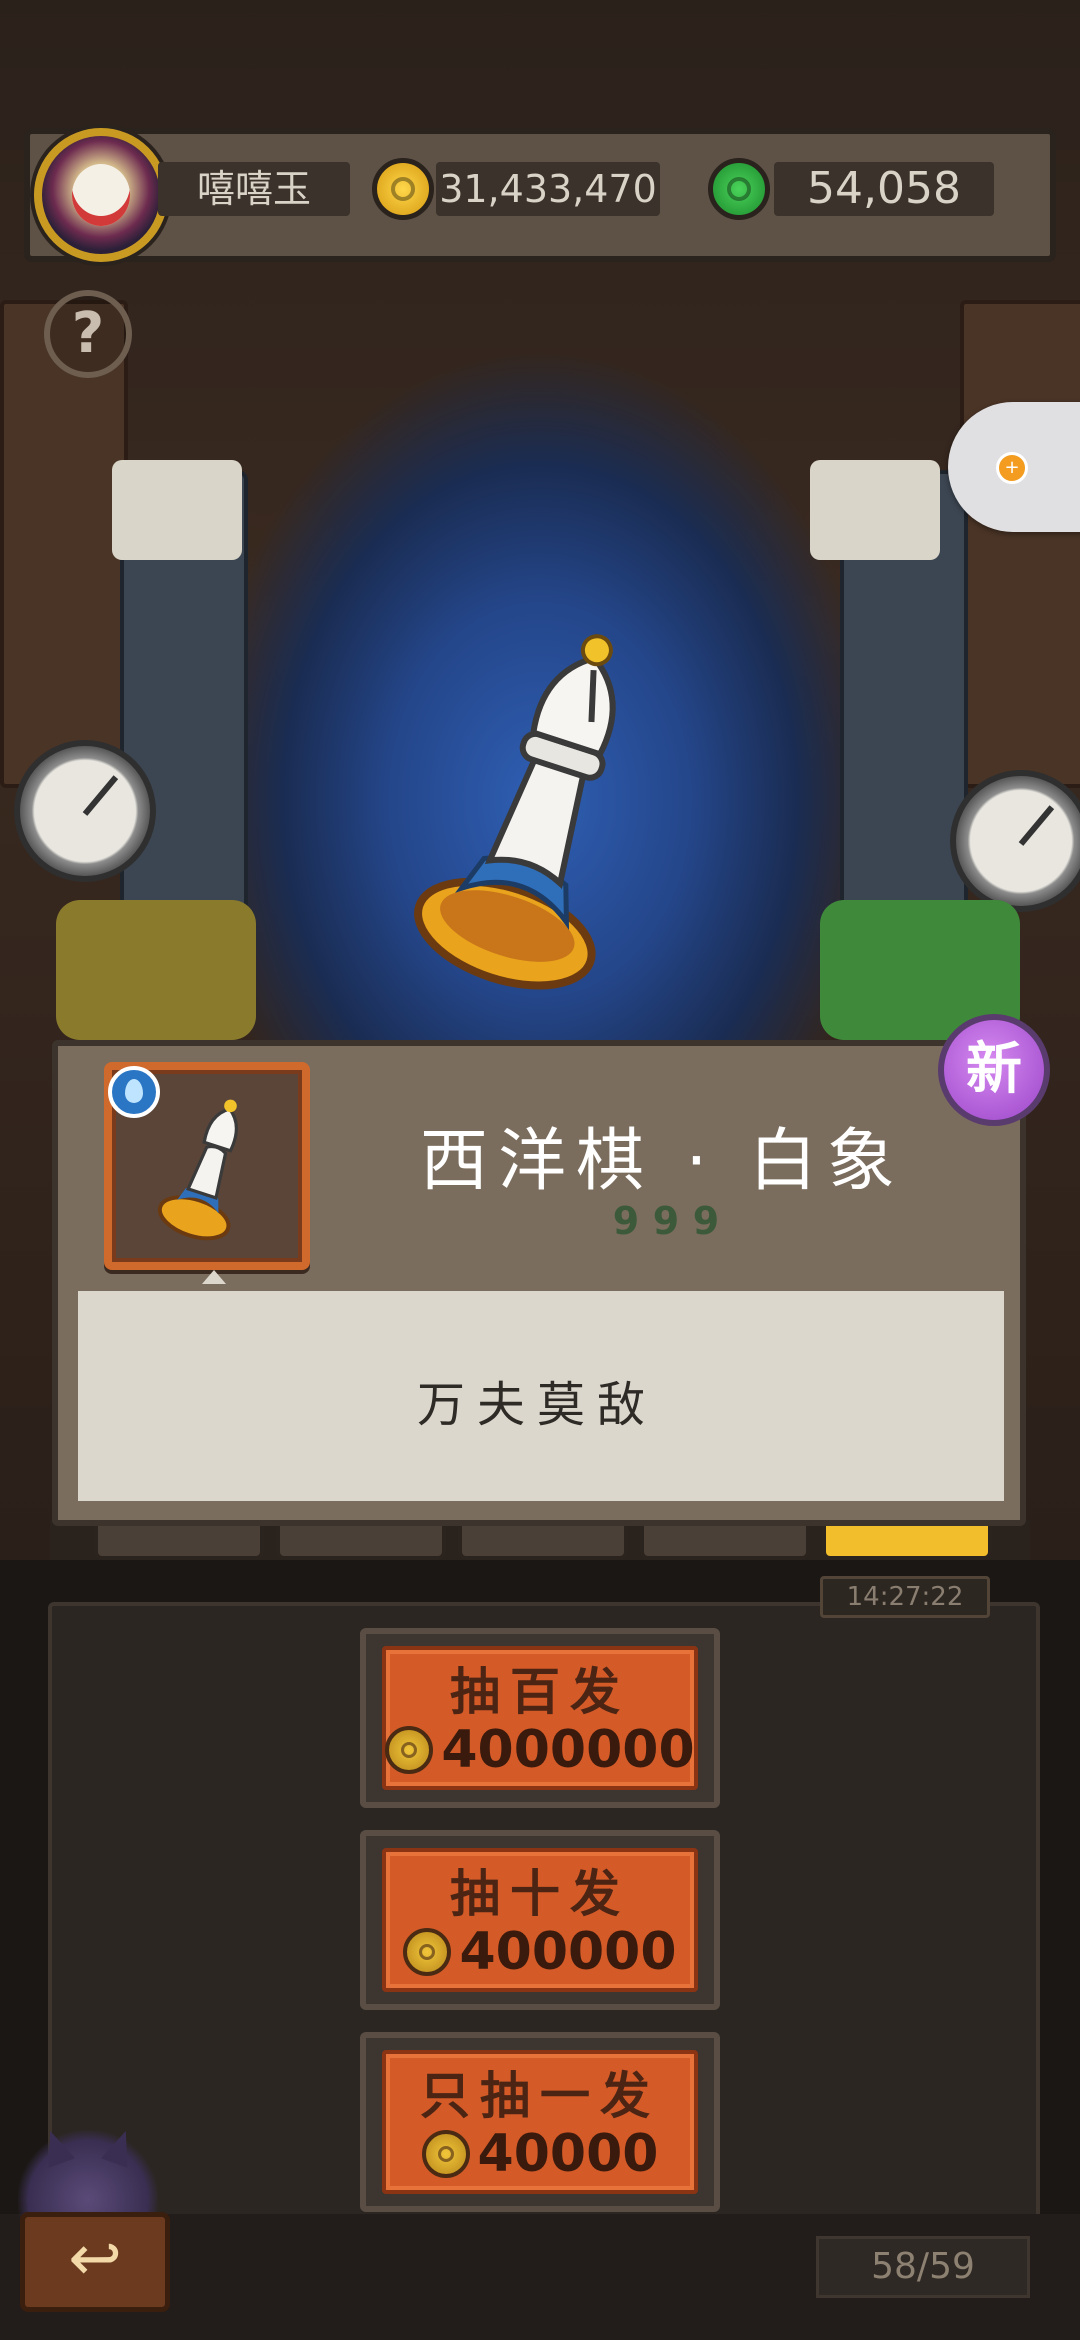 This screenshot has height=2340, width=1080. Describe the element at coordinates (1015, 841) in the screenshot. I see `gauge-right` at that location.